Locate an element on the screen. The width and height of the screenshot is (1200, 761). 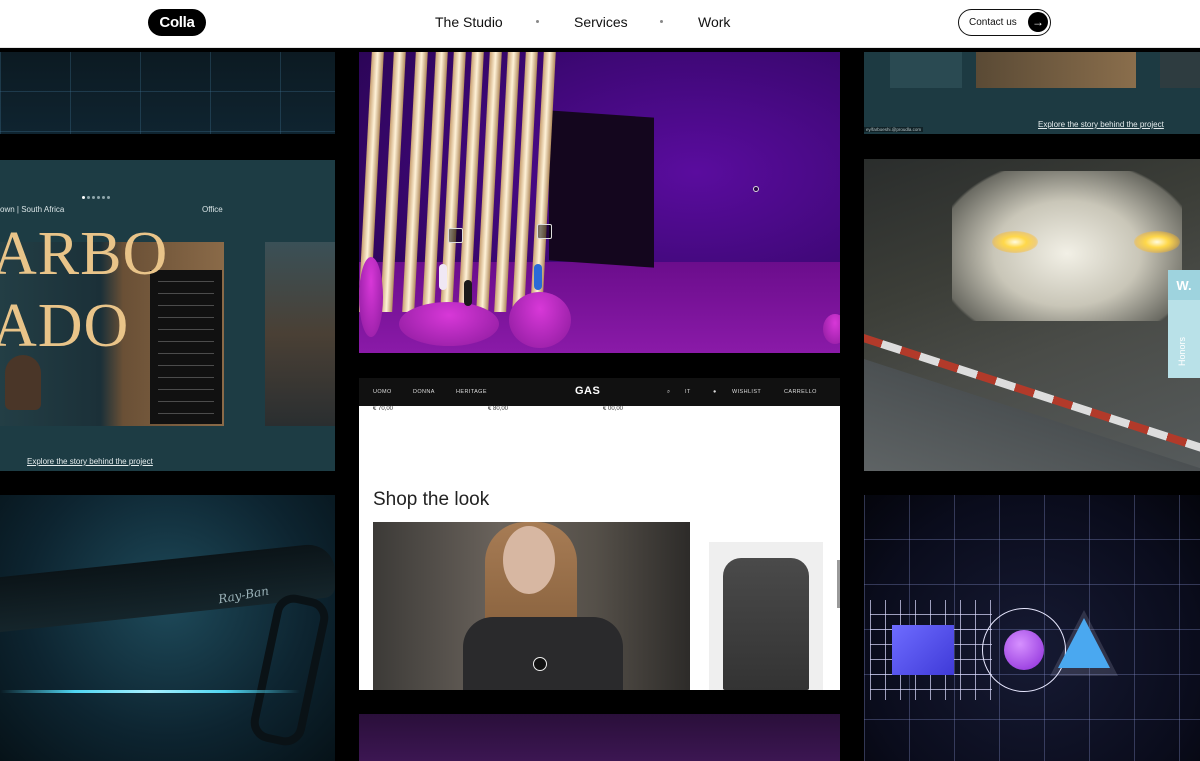
shop-the-look-heading: Shop the look is located at coordinates (431, 499).